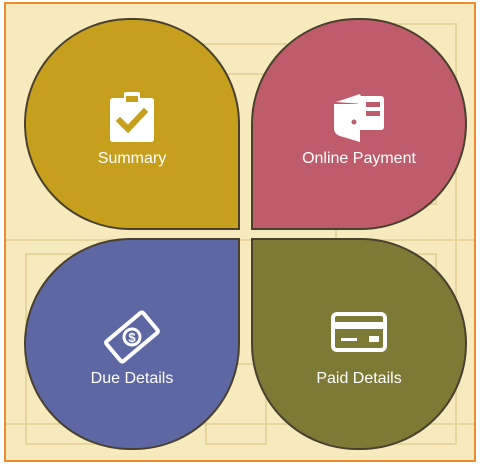  What do you see at coordinates (359, 118) in the screenshot?
I see `wallet-icon` at bounding box center [359, 118].